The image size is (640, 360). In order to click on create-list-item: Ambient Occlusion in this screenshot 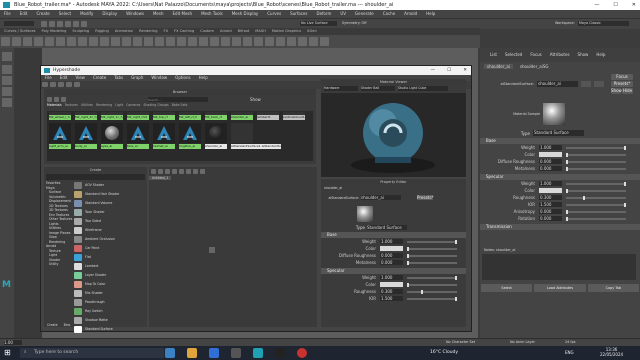, I will do `click(110, 239)`.